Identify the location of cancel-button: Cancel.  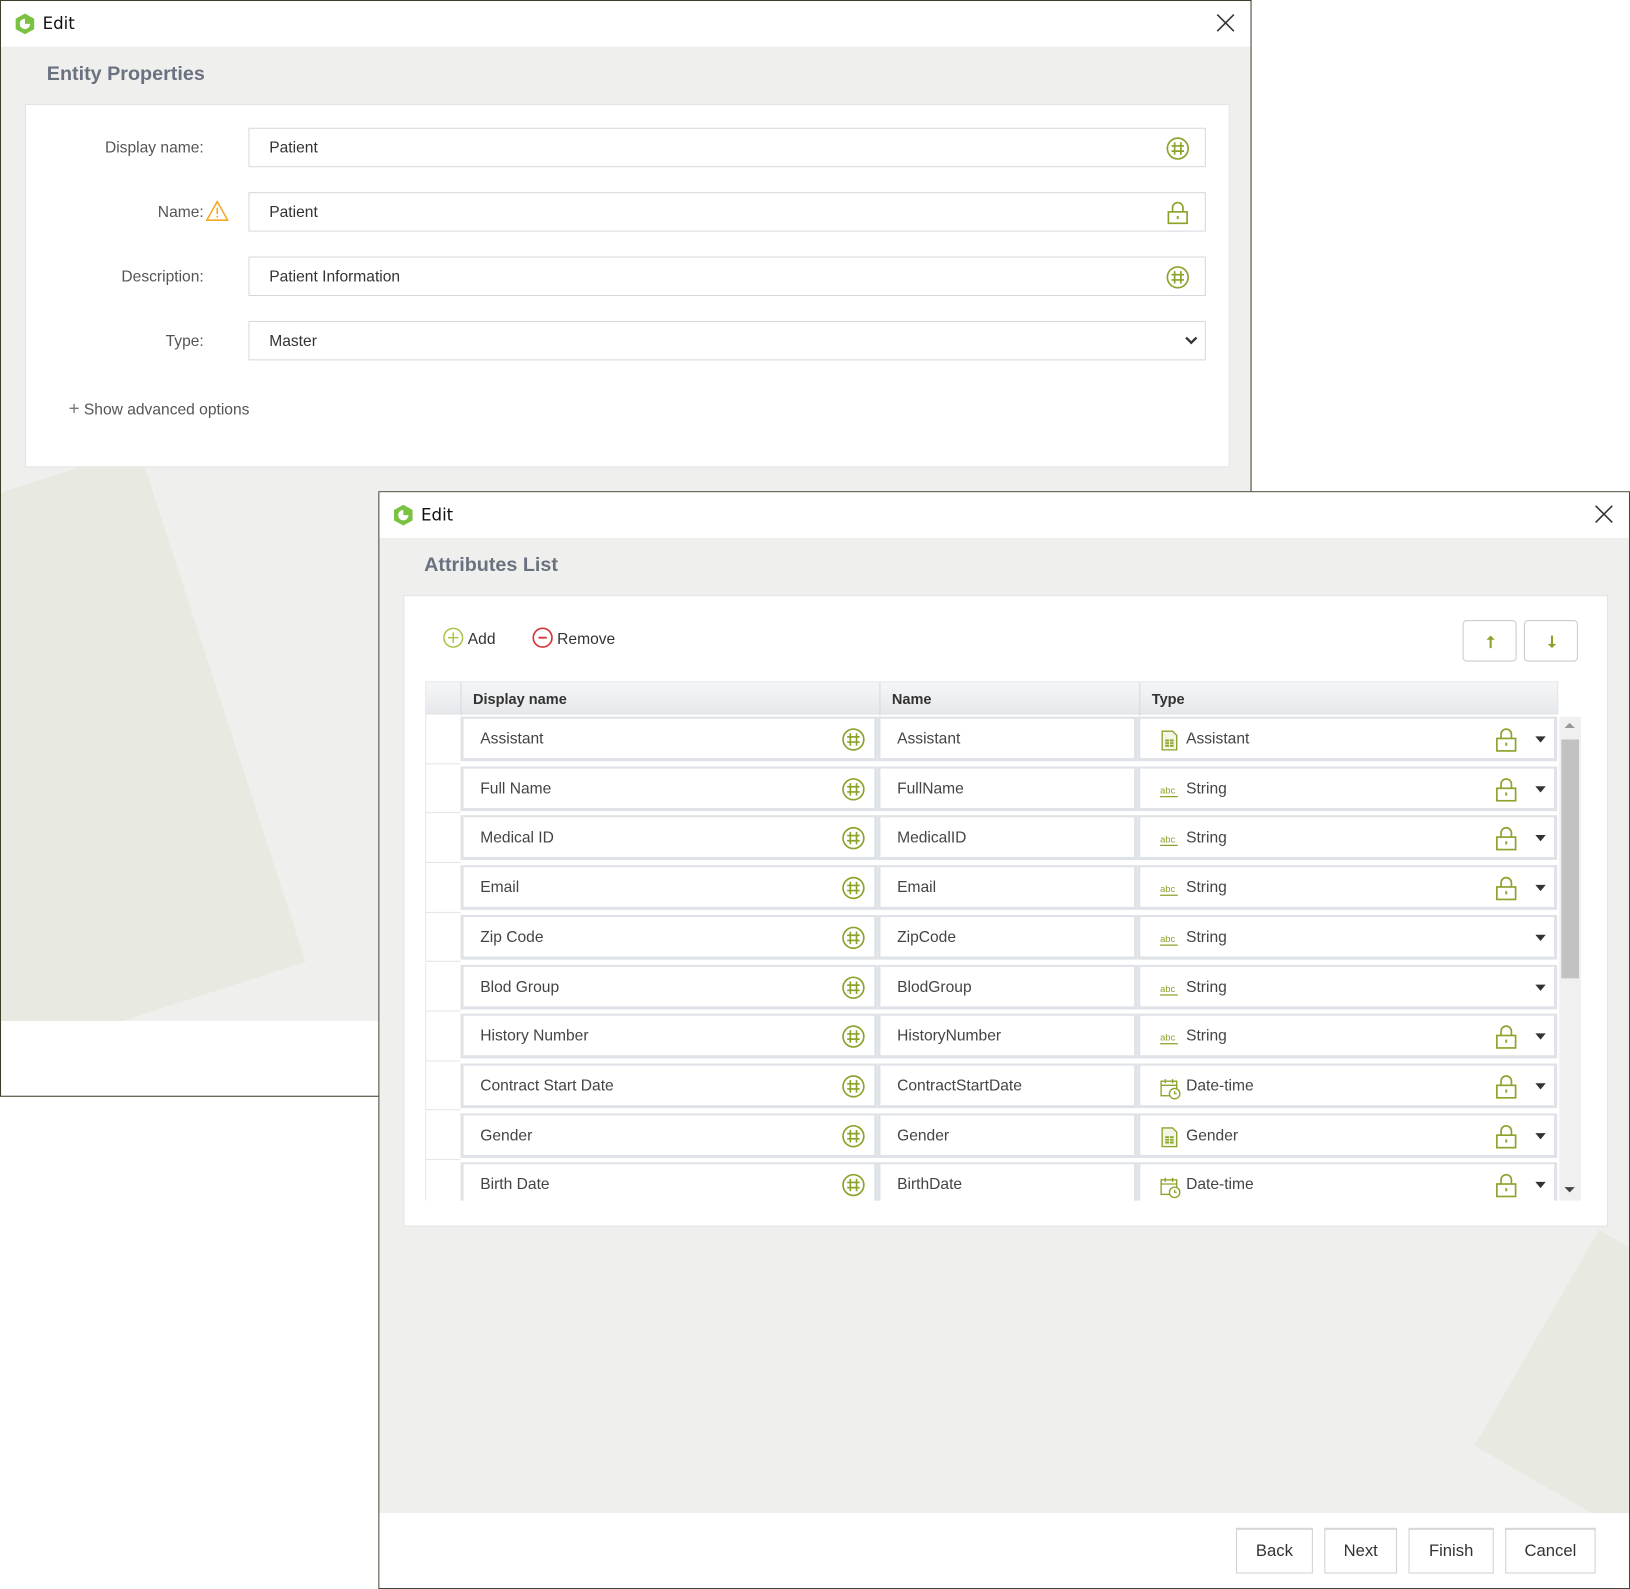
(1550, 1550).